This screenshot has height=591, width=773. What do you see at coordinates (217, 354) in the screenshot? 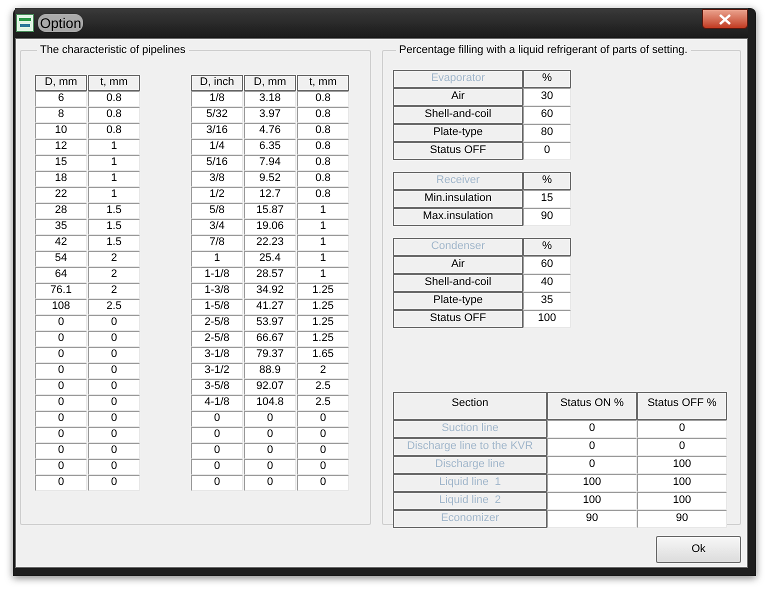
I see `input-field: 3-1/8` at bounding box center [217, 354].